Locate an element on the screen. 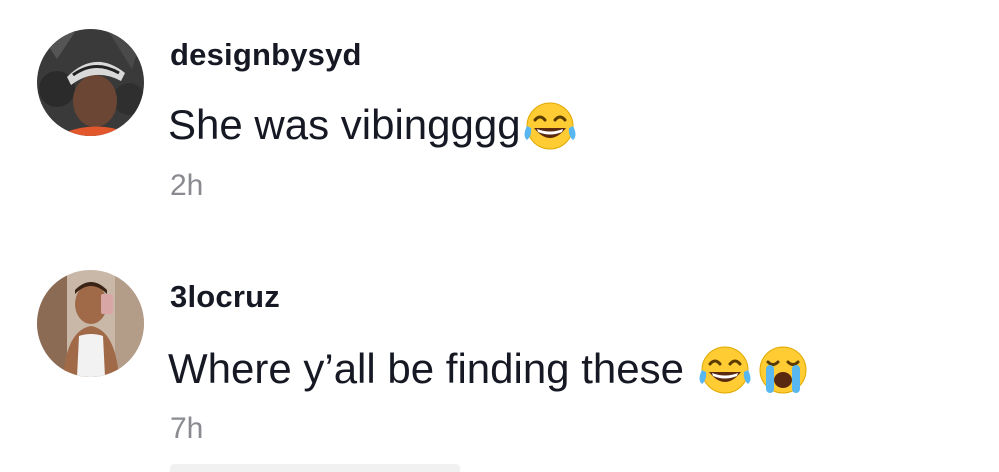 The height and width of the screenshot is (472, 999). comment-timestamp: 2h is located at coordinates (187, 185).